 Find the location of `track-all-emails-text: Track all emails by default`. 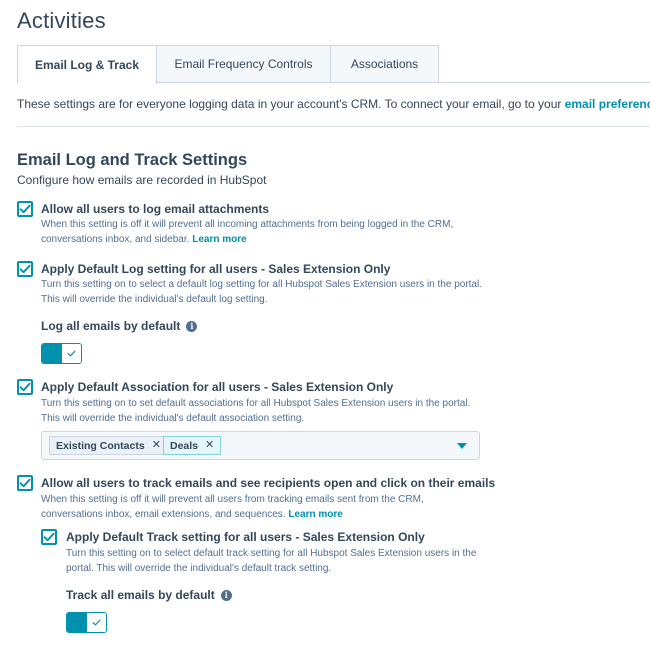

track-all-emails-text: Track all emails by default is located at coordinates (140, 595).